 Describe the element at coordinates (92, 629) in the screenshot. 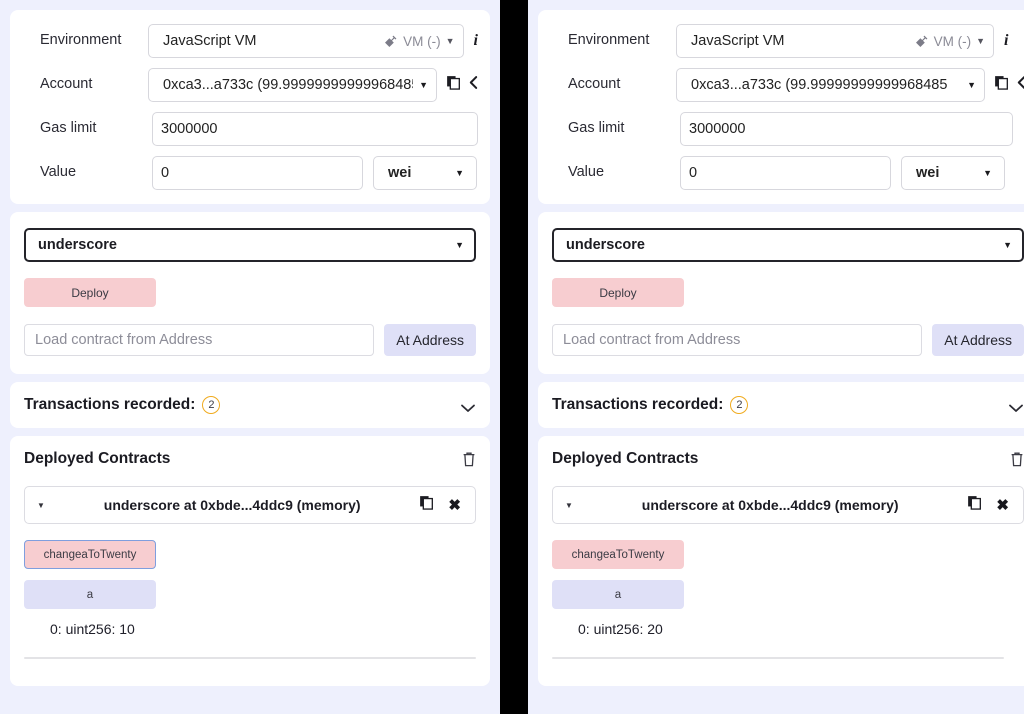

I see `function-result: 0: uint256: 10` at that location.